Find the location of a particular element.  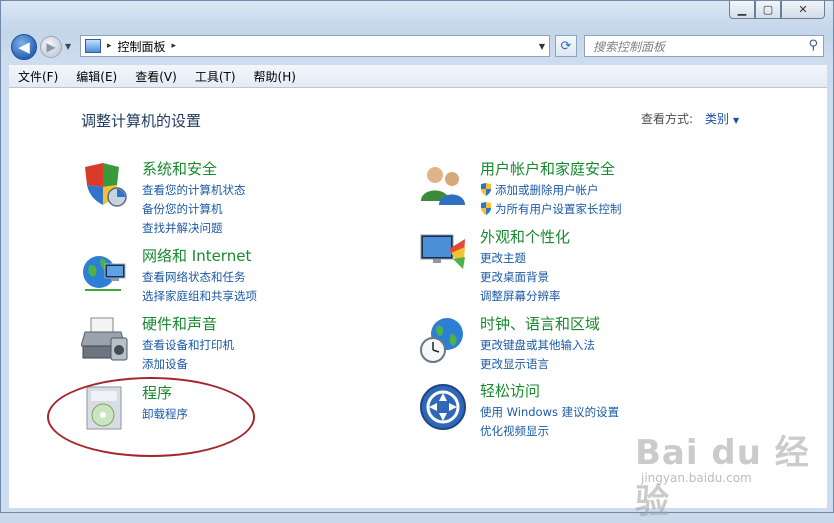

ease-of-access-icon is located at coordinates (443, 407).